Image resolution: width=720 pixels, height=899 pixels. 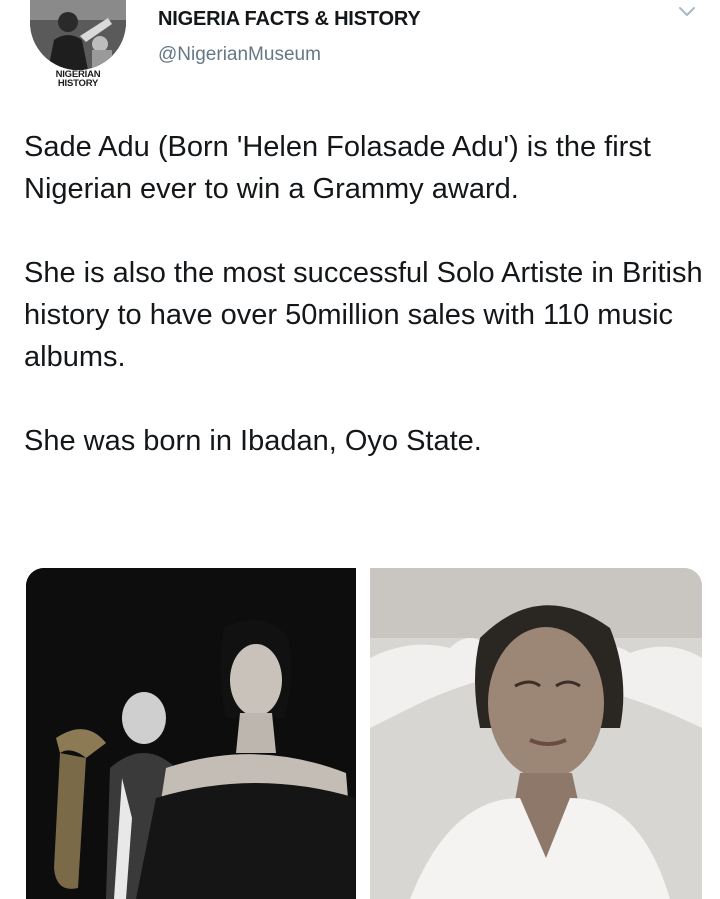 What do you see at coordinates (253, 441) in the screenshot?
I see `tweet-paragraph: She was born in Ibadan, Oyo State.` at bounding box center [253, 441].